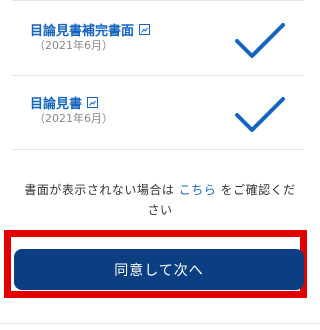 Image resolution: width=320 pixels, height=330 pixels. What do you see at coordinates (160, 323) in the screenshot?
I see `divider` at bounding box center [160, 323].